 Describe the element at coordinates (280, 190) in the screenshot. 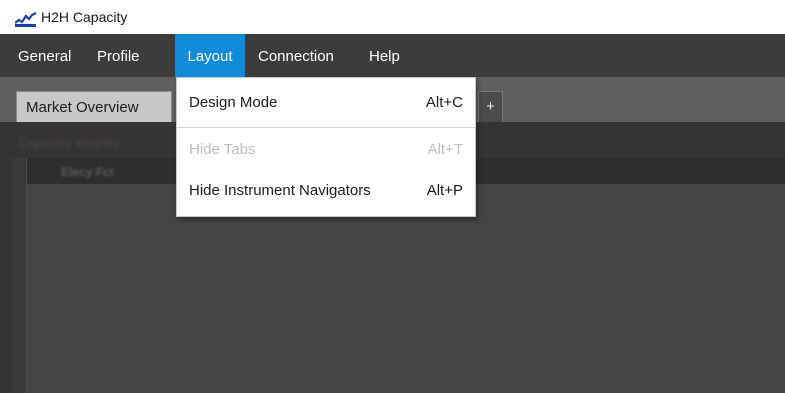

I see `menu-item-label: Hide Instrument Navigators` at that location.